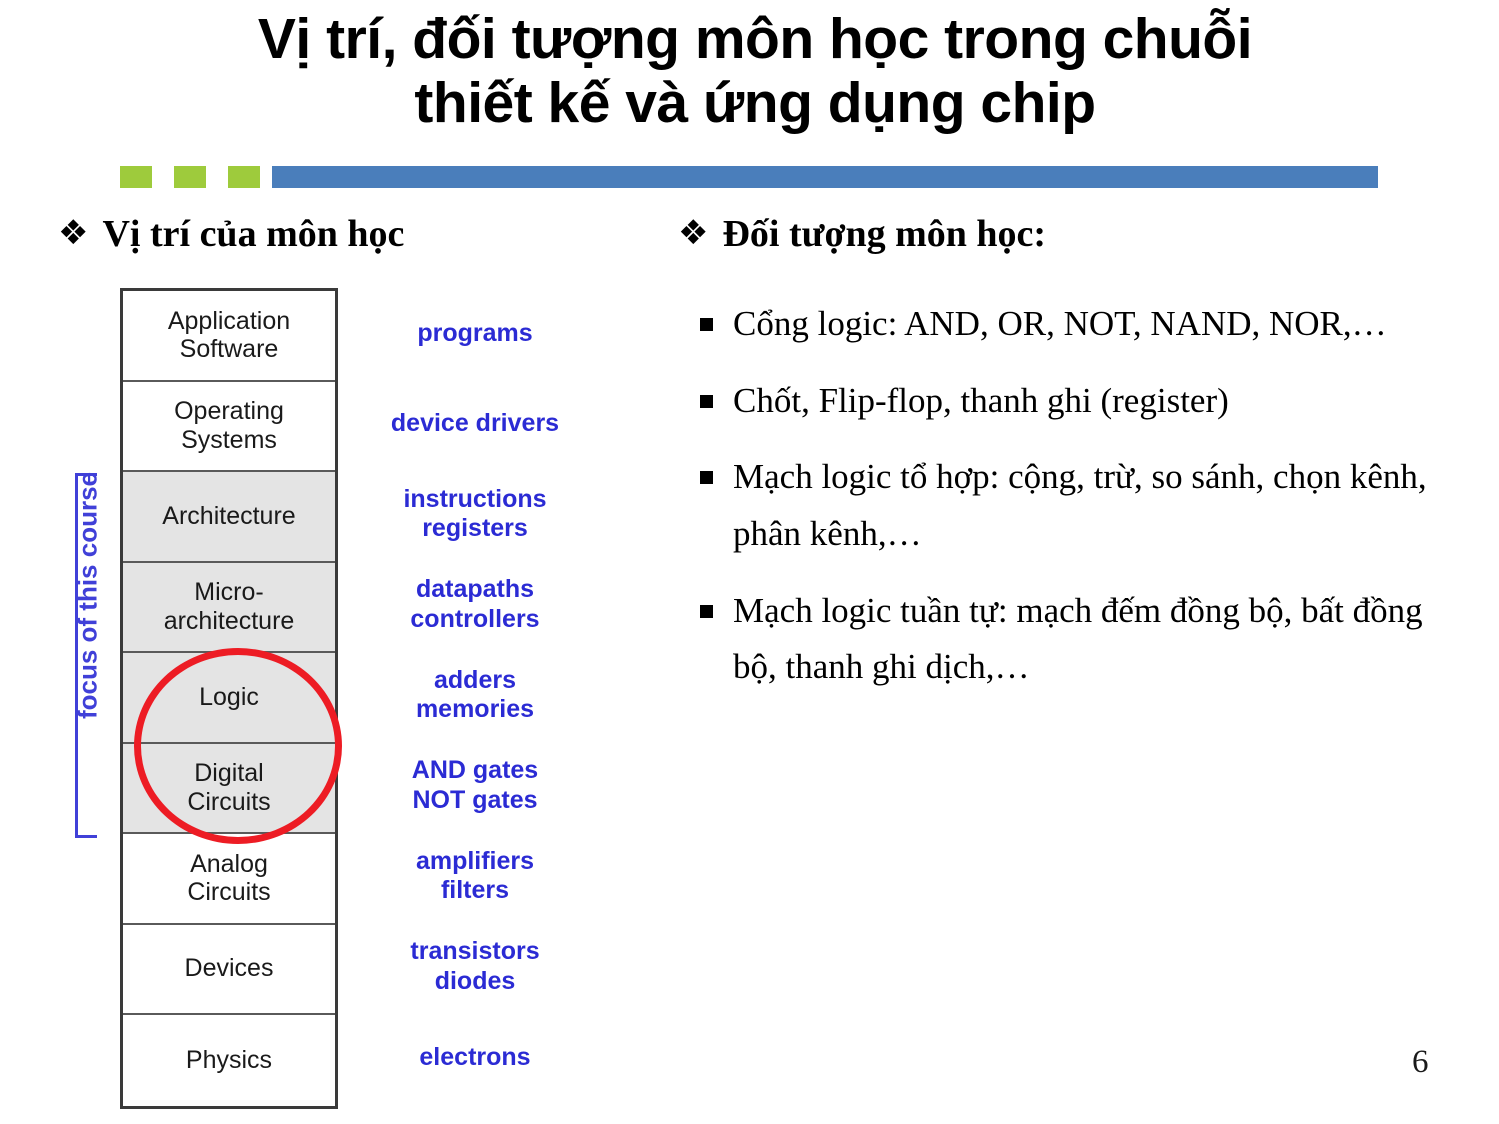 The width and height of the screenshot is (1499, 1124). Describe the element at coordinates (229, 426) in the screenshot. I see `layer-box: Operating Systems` at that location.